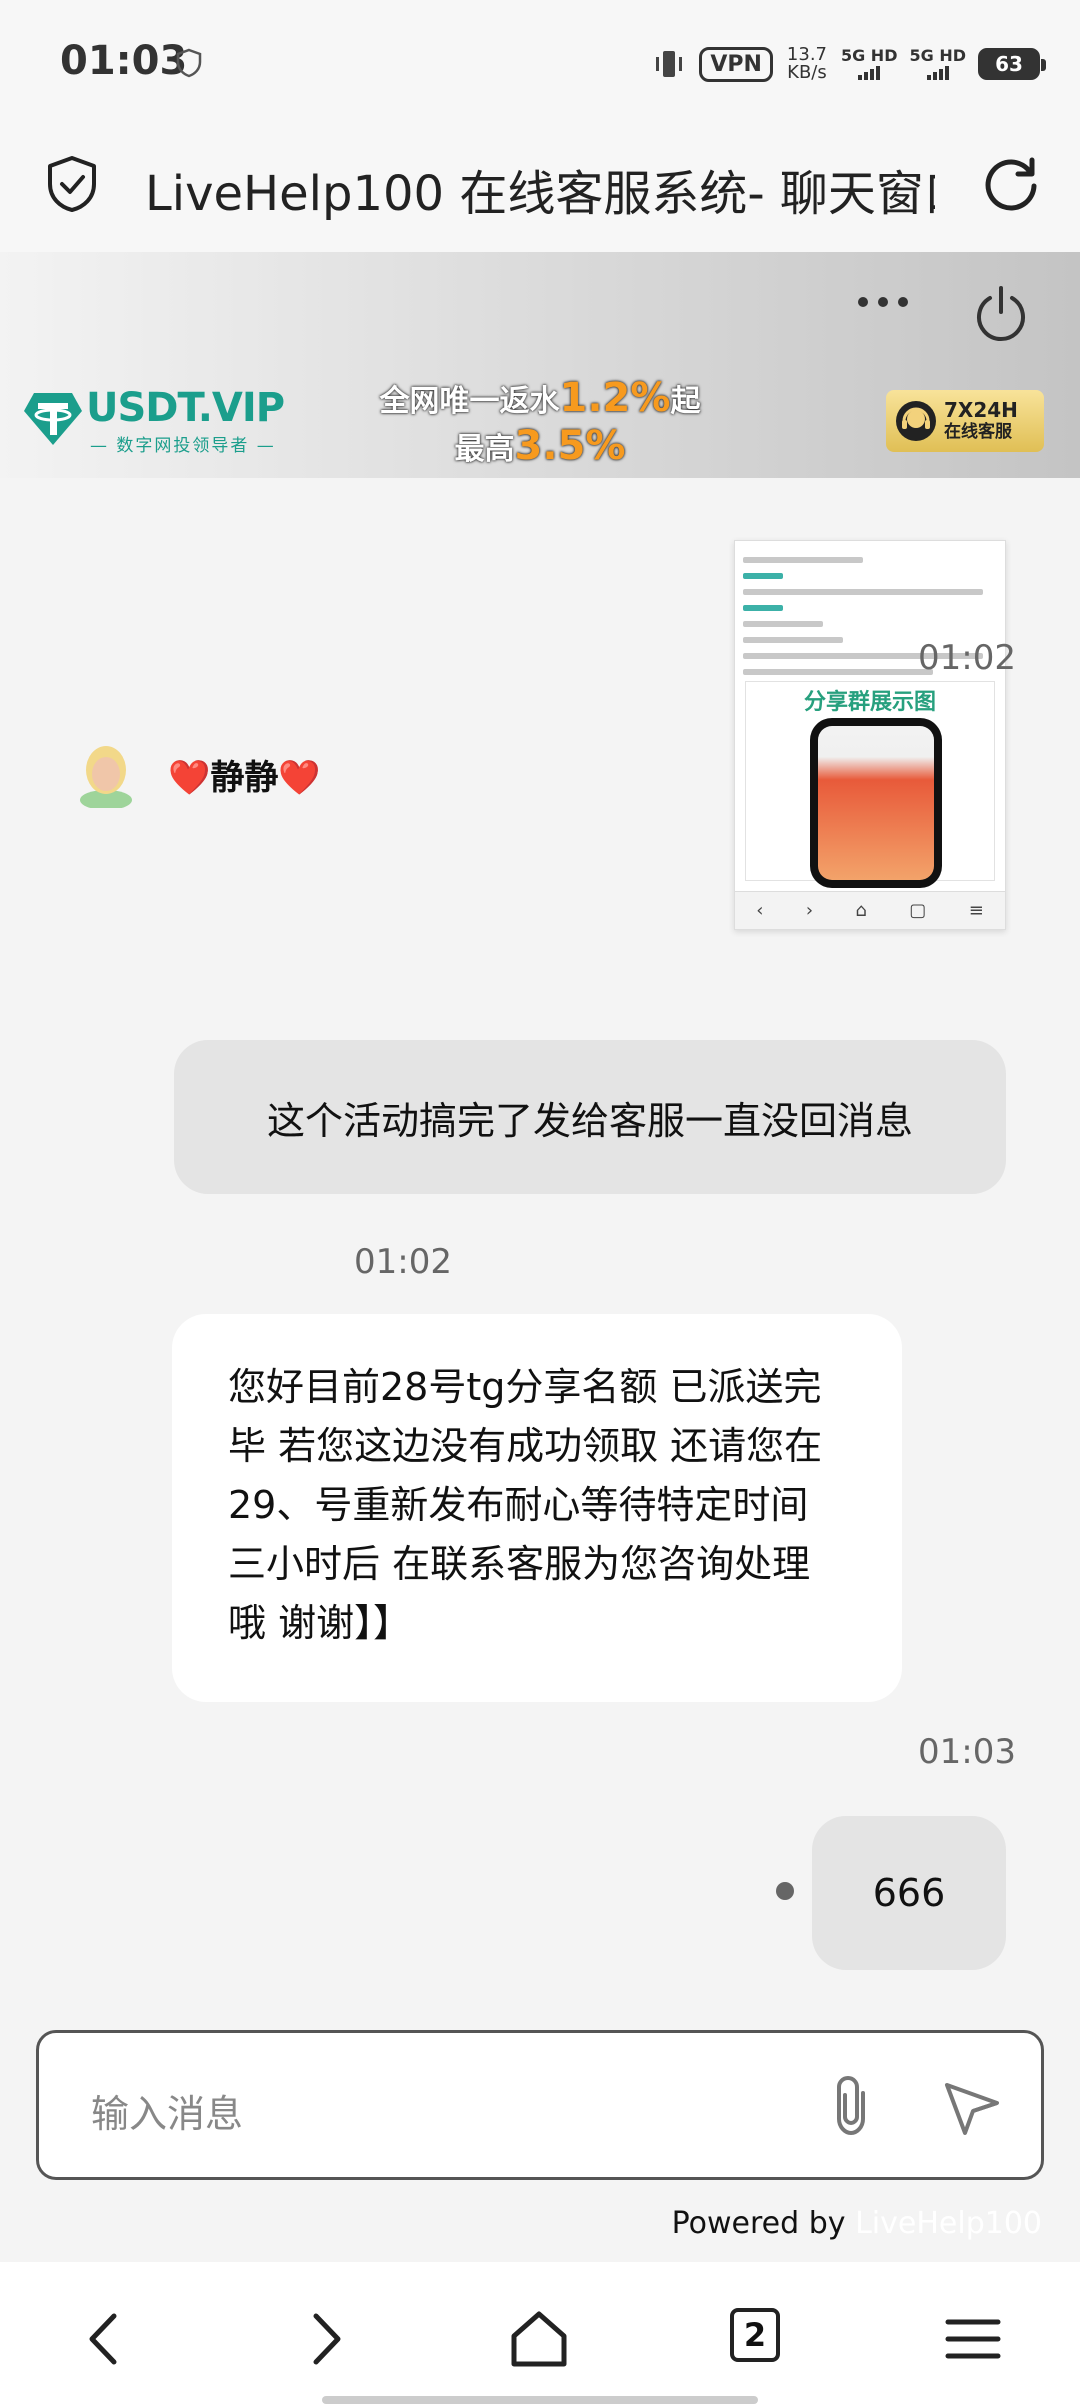 The height and width of the screenshot is (2408, 1080). I want to click on tab-count: 2, so click(755, 2335).